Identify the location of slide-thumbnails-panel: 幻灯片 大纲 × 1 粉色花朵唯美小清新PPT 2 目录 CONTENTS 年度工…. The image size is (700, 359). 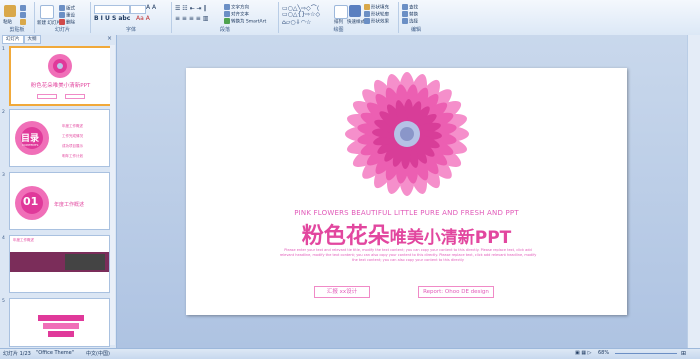
(58, 191).